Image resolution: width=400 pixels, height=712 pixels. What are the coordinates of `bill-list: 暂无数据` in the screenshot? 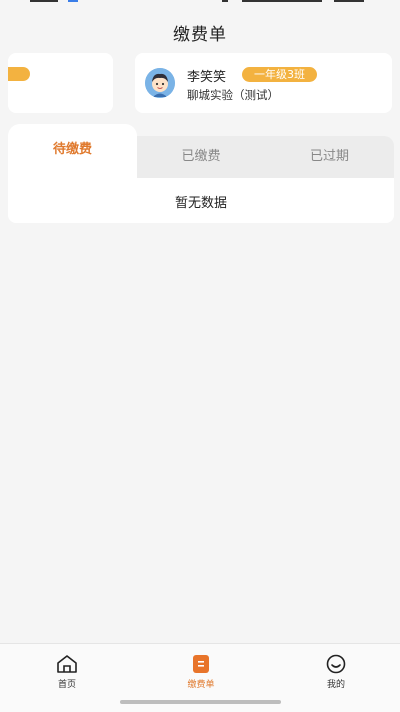 It's located at (201, 200).